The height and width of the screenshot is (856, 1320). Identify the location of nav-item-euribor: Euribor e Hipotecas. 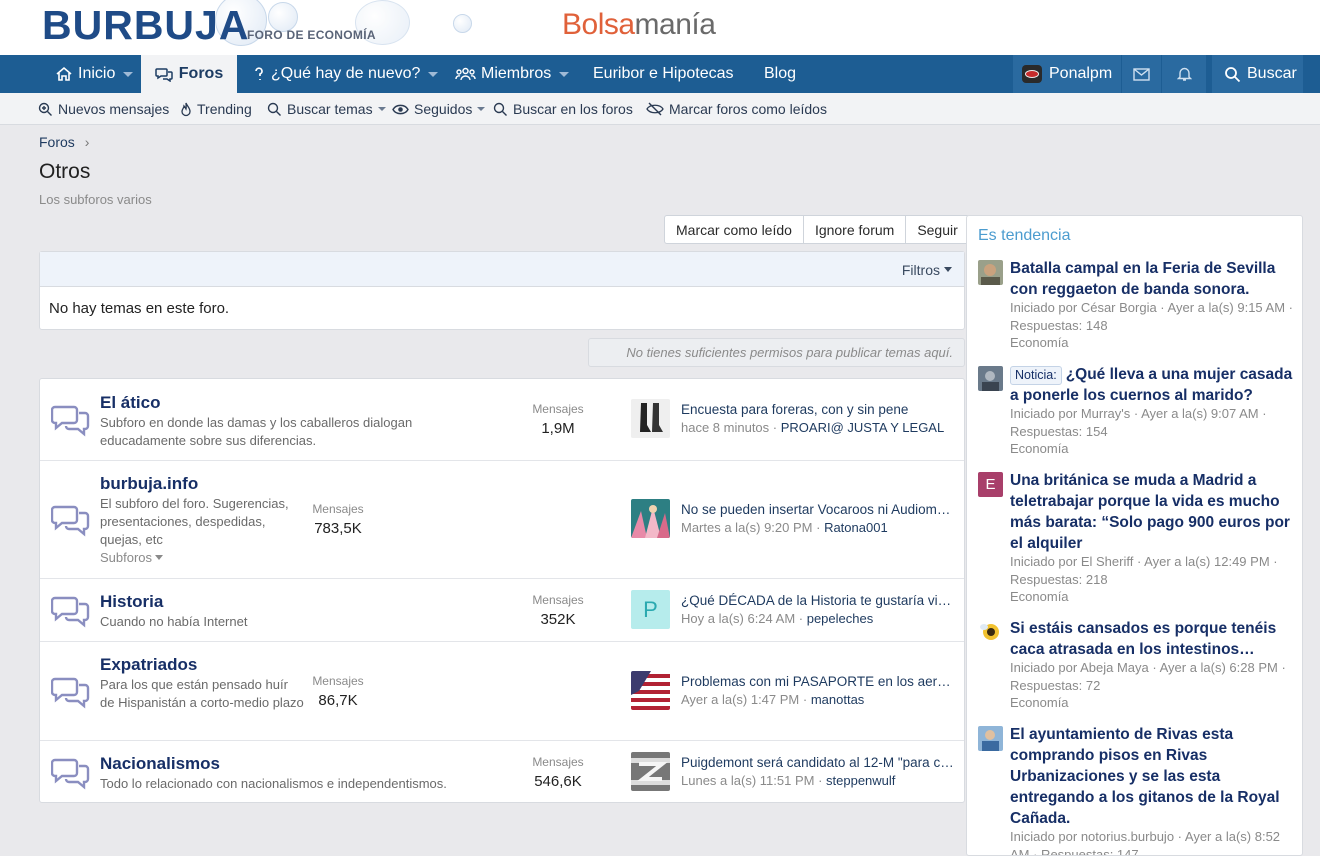
(663, 74).